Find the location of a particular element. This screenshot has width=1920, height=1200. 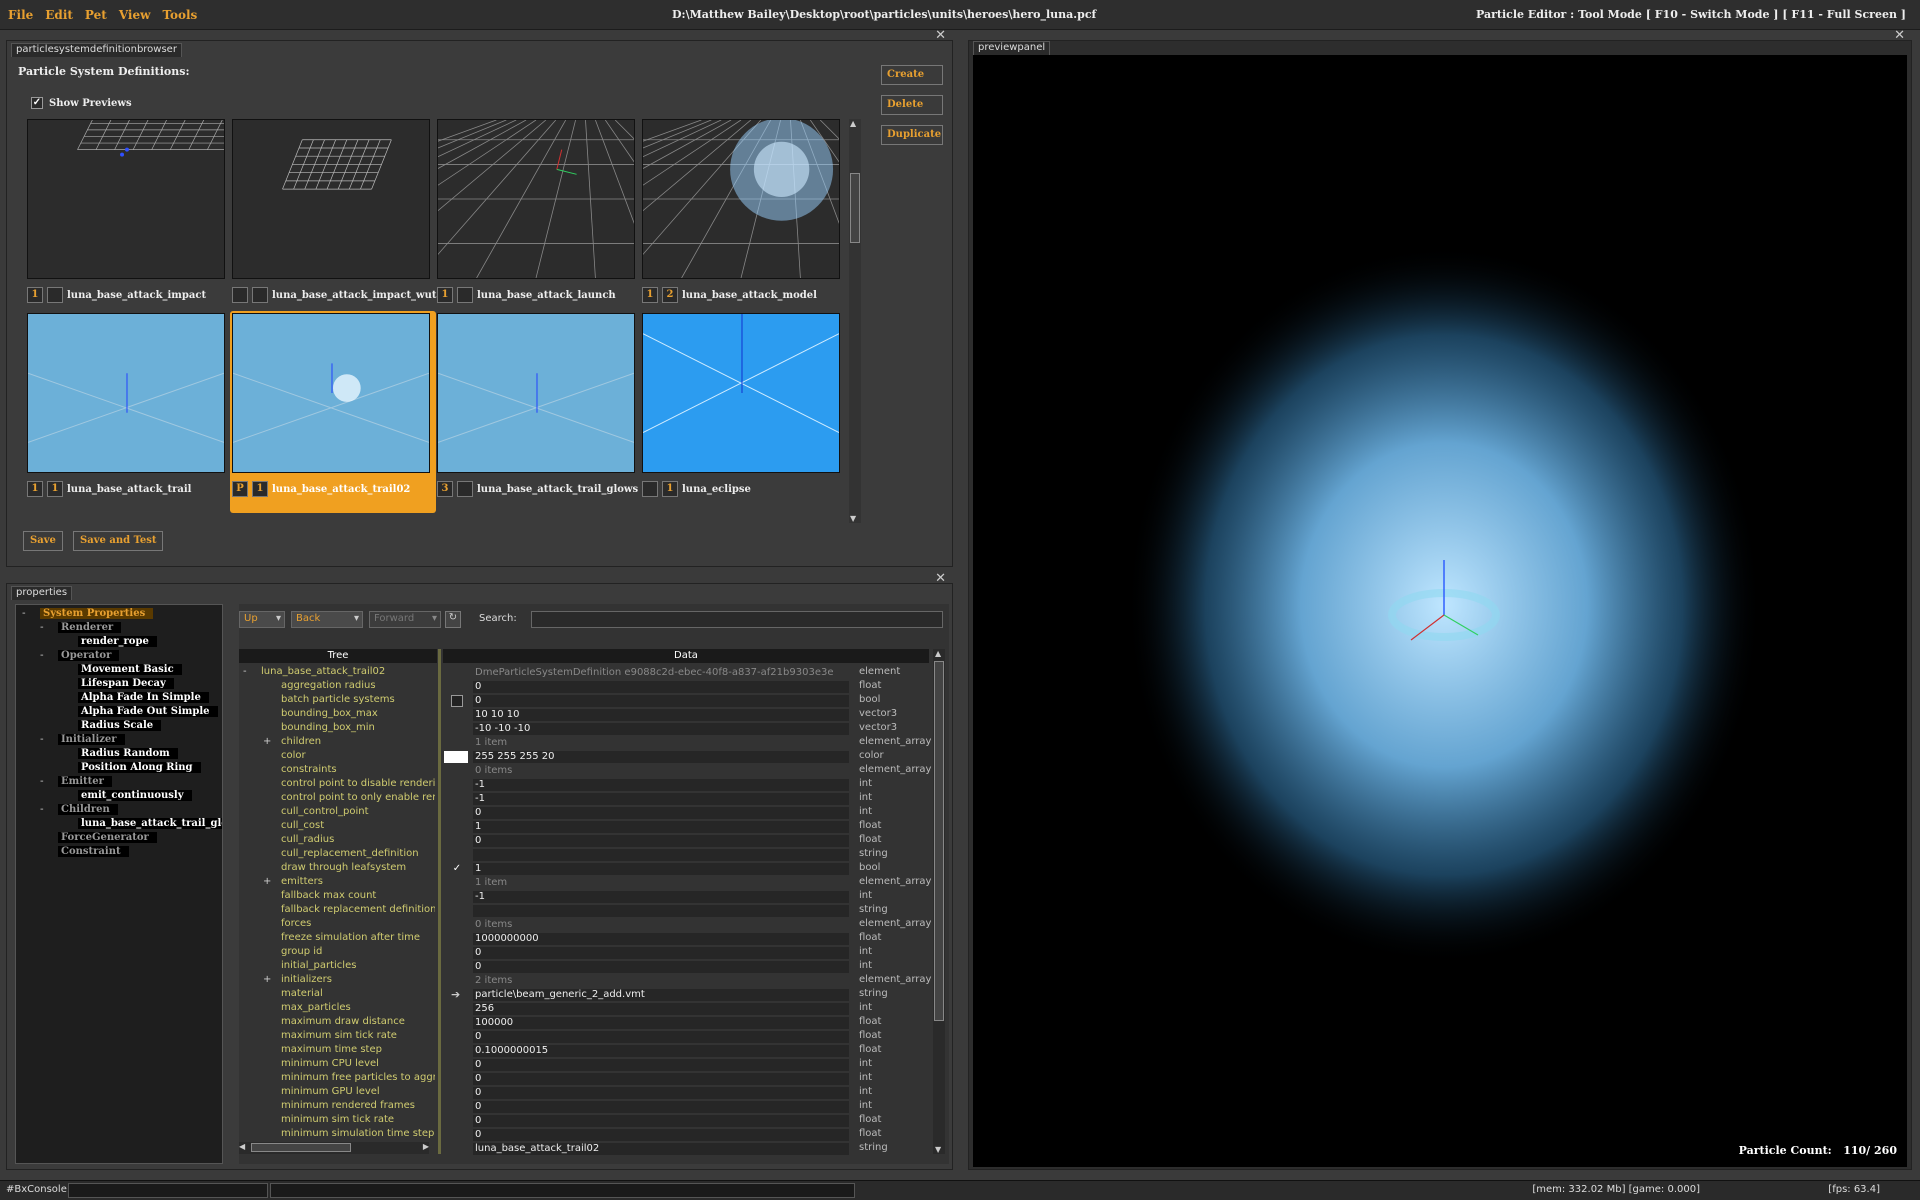

property-value: 255 255 255 20 is located at coordinates (661, 757).